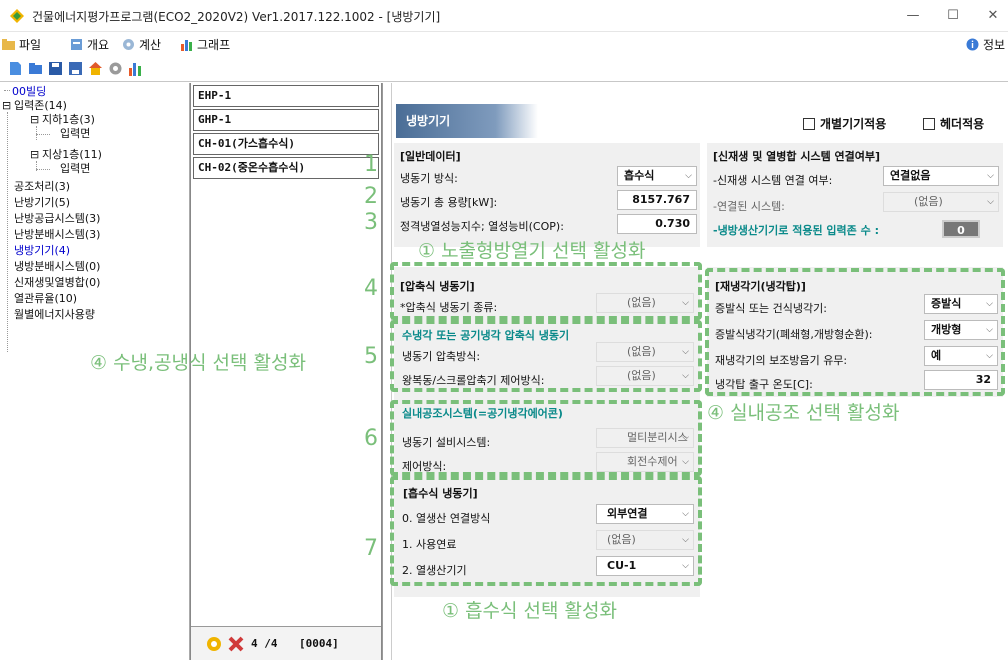 The image size is (1008, 660). Describe the element at coordinates (135, 68) in the screenshot. I see `chart-icon` at that location.